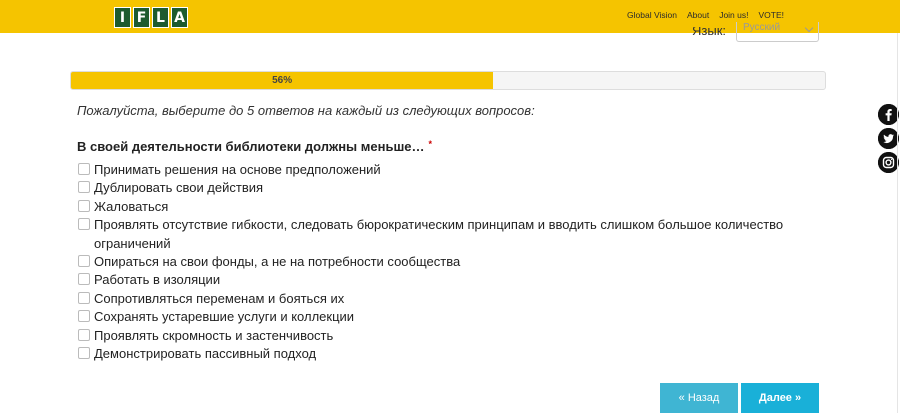  Describe the element at coordinates (447, 207) in the screenshot. I see `answer-option: Жаловаться` at that location.